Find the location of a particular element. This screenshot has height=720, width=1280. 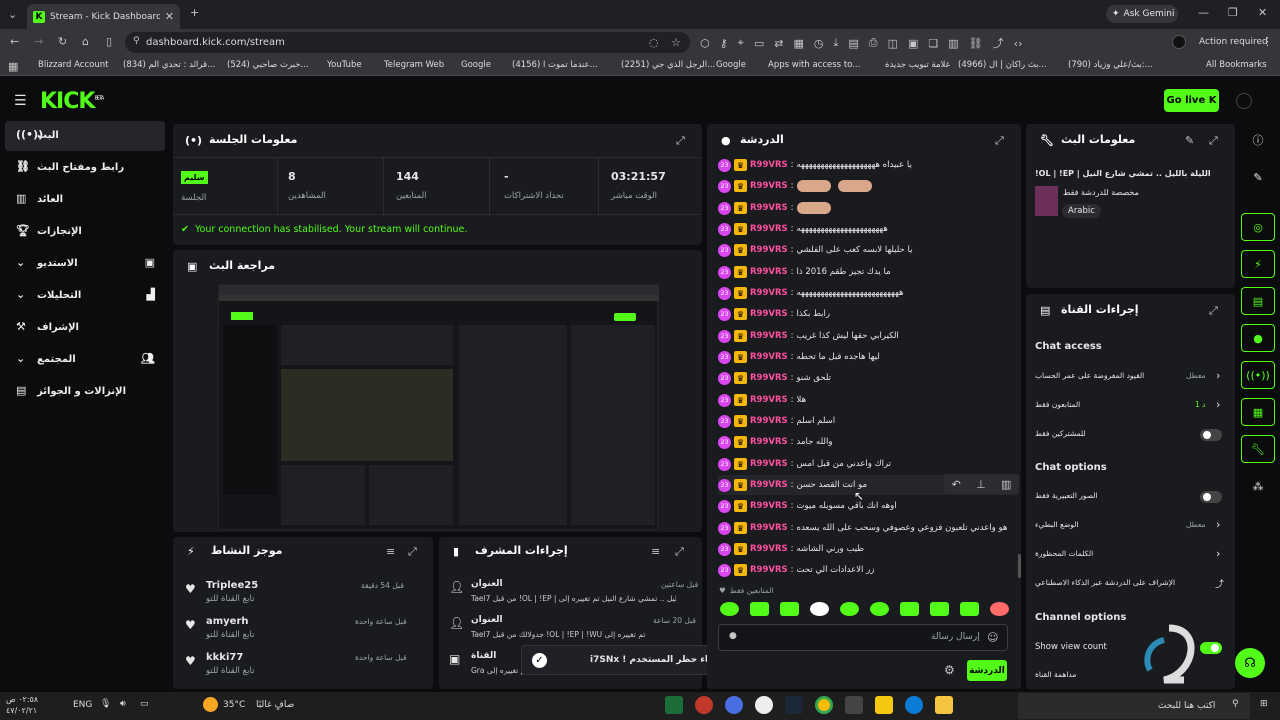

sidebar-item-achievements: 🏆︎ الإنجازات is located at coordinates (85, 232).